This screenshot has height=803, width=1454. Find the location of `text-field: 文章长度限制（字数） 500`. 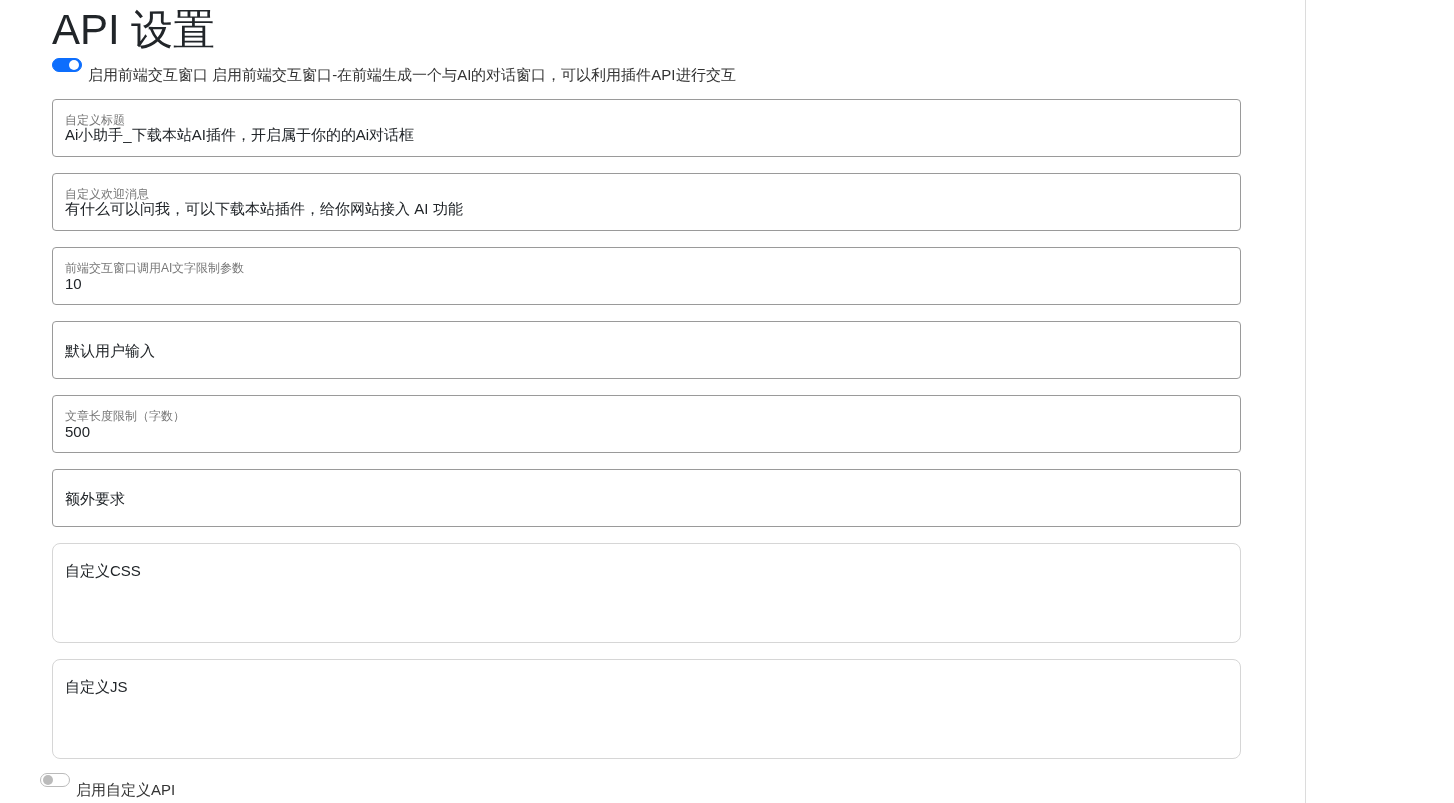

text-field: 文章长度限制（字数） 500 is located at coordinates (646, 424).